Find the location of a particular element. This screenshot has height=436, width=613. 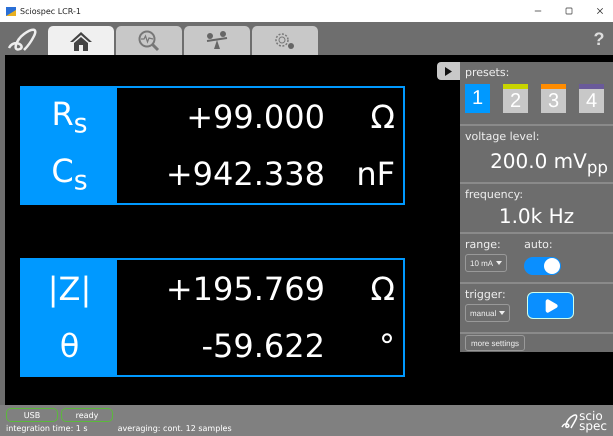

measured-value: +195.769 is located at coordinates (244, 289).